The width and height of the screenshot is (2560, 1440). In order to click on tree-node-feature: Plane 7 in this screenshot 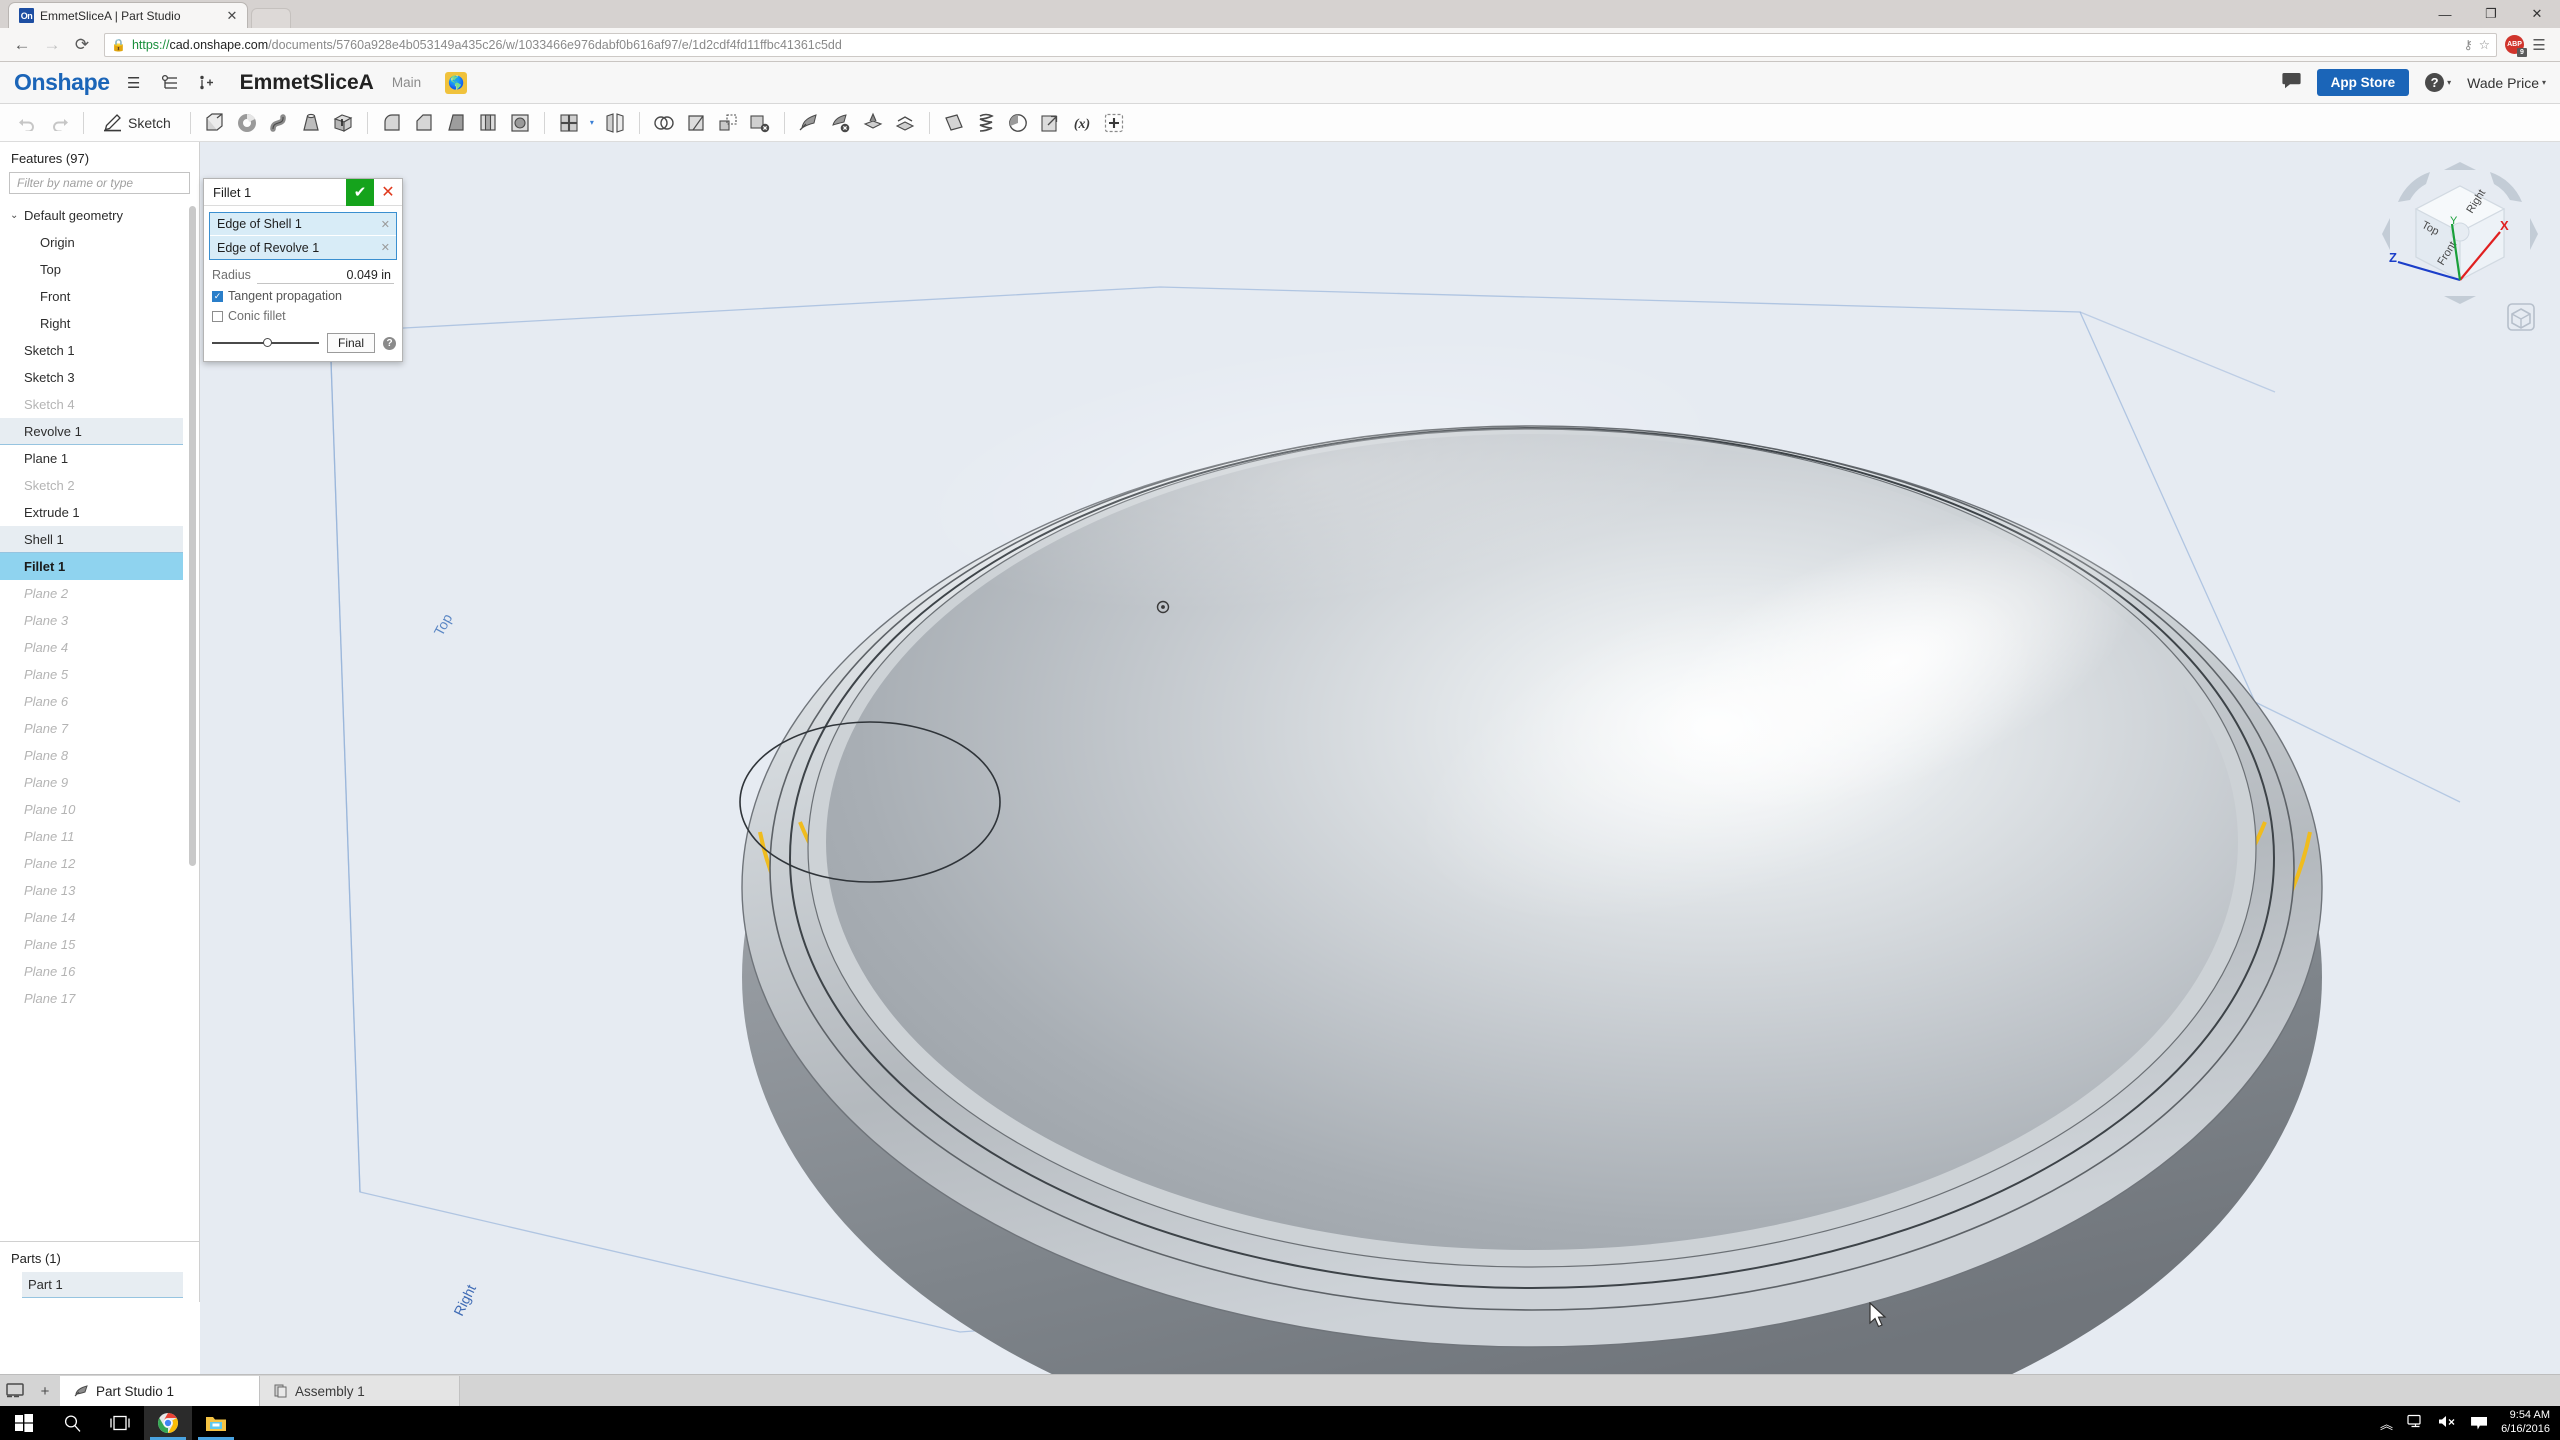, I will do `click(99, 728)`.